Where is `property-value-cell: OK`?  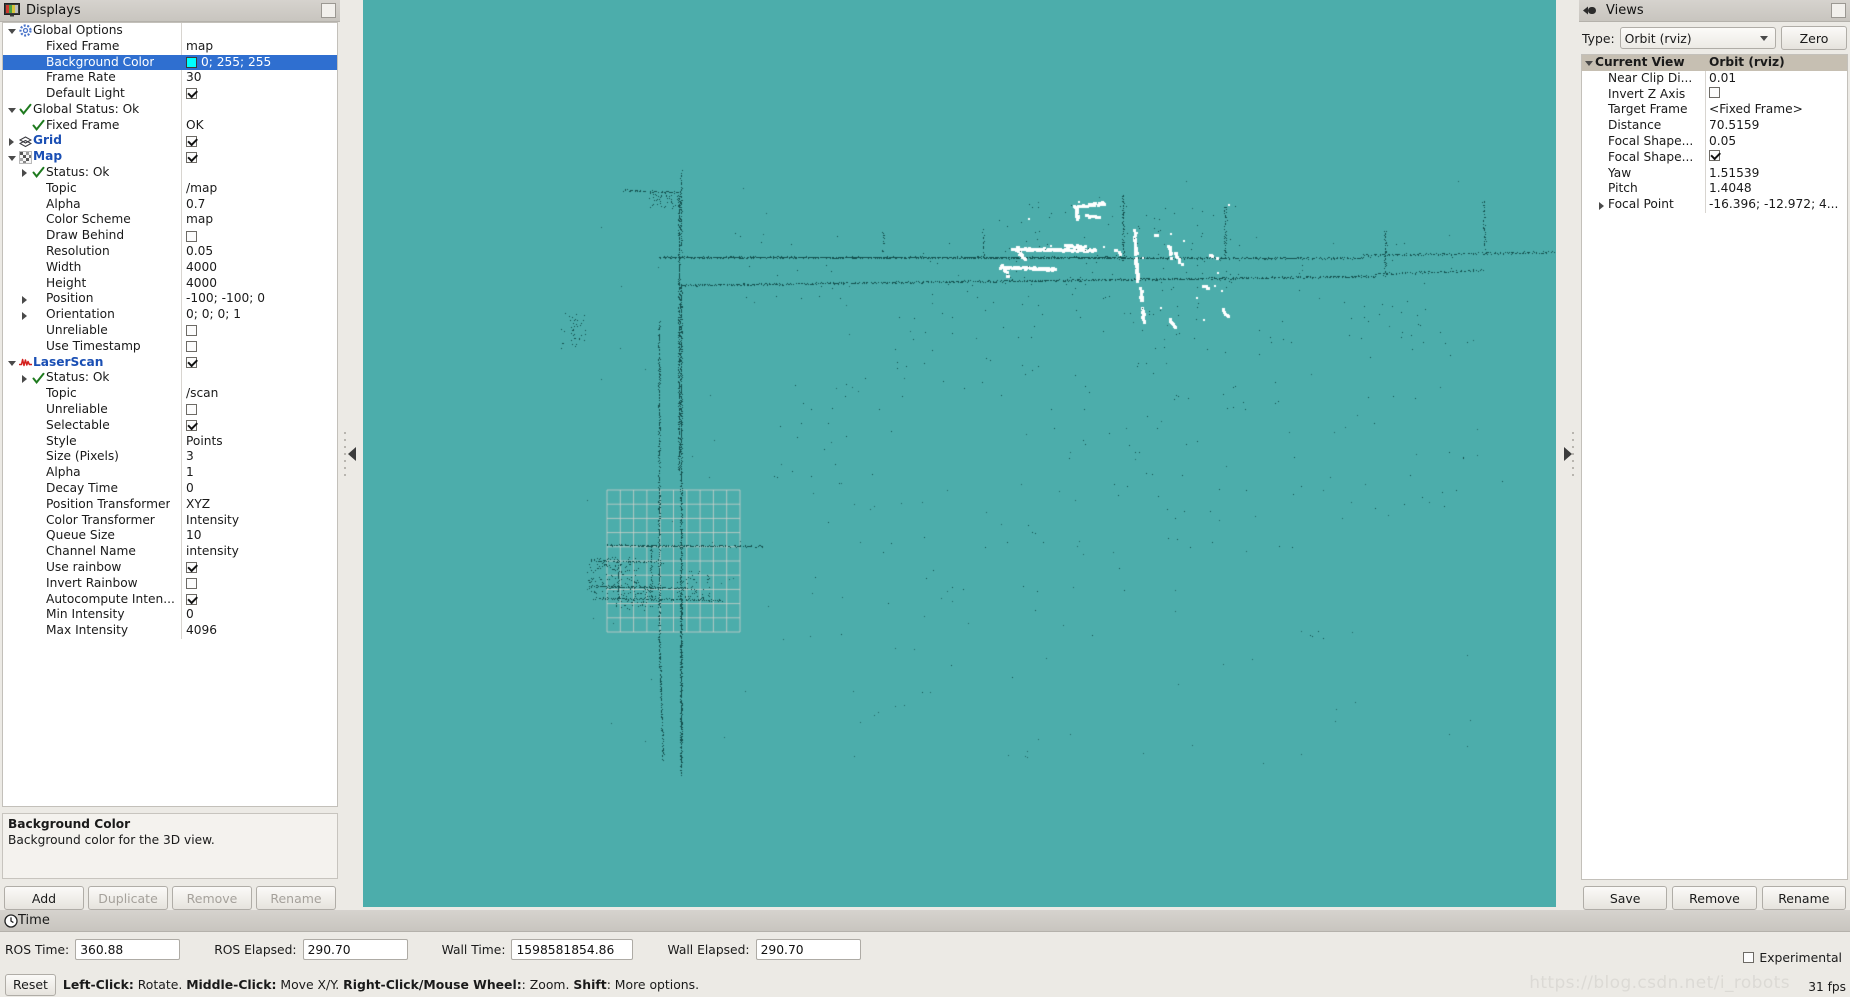
property-value-cell: OK is located at coordinates (259, 125).